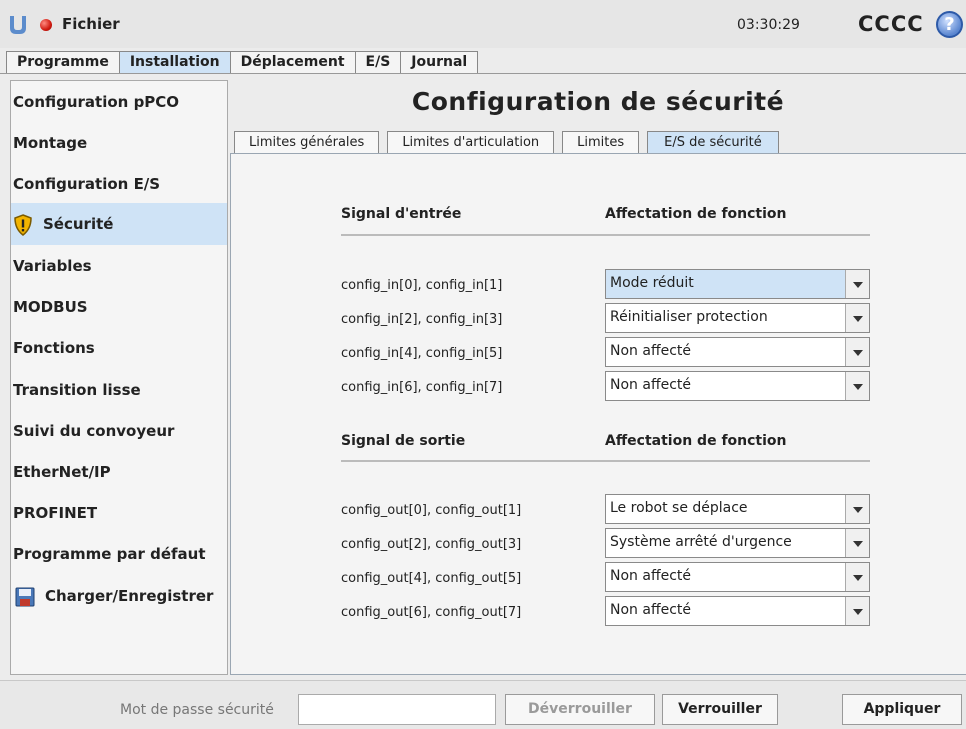 The height and width of the screenshot is (729, 966). I want to click on sidebar-item-transition-lisse: Transition lisse, so click(119, 390).